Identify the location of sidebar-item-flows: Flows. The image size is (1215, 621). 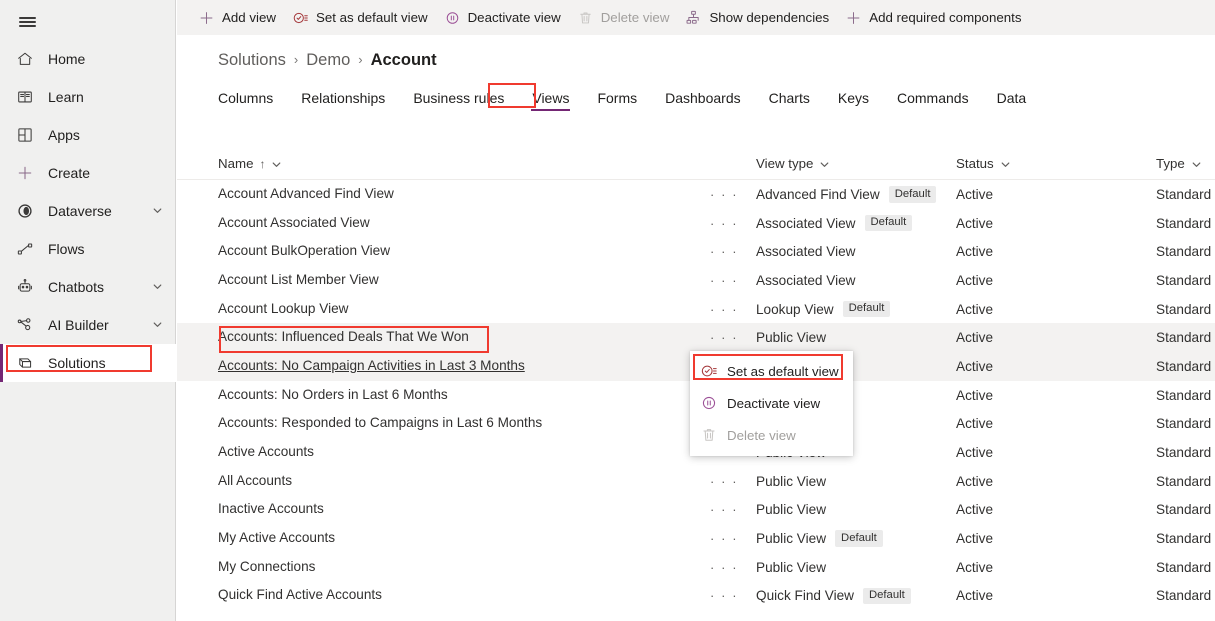
(88, 249).